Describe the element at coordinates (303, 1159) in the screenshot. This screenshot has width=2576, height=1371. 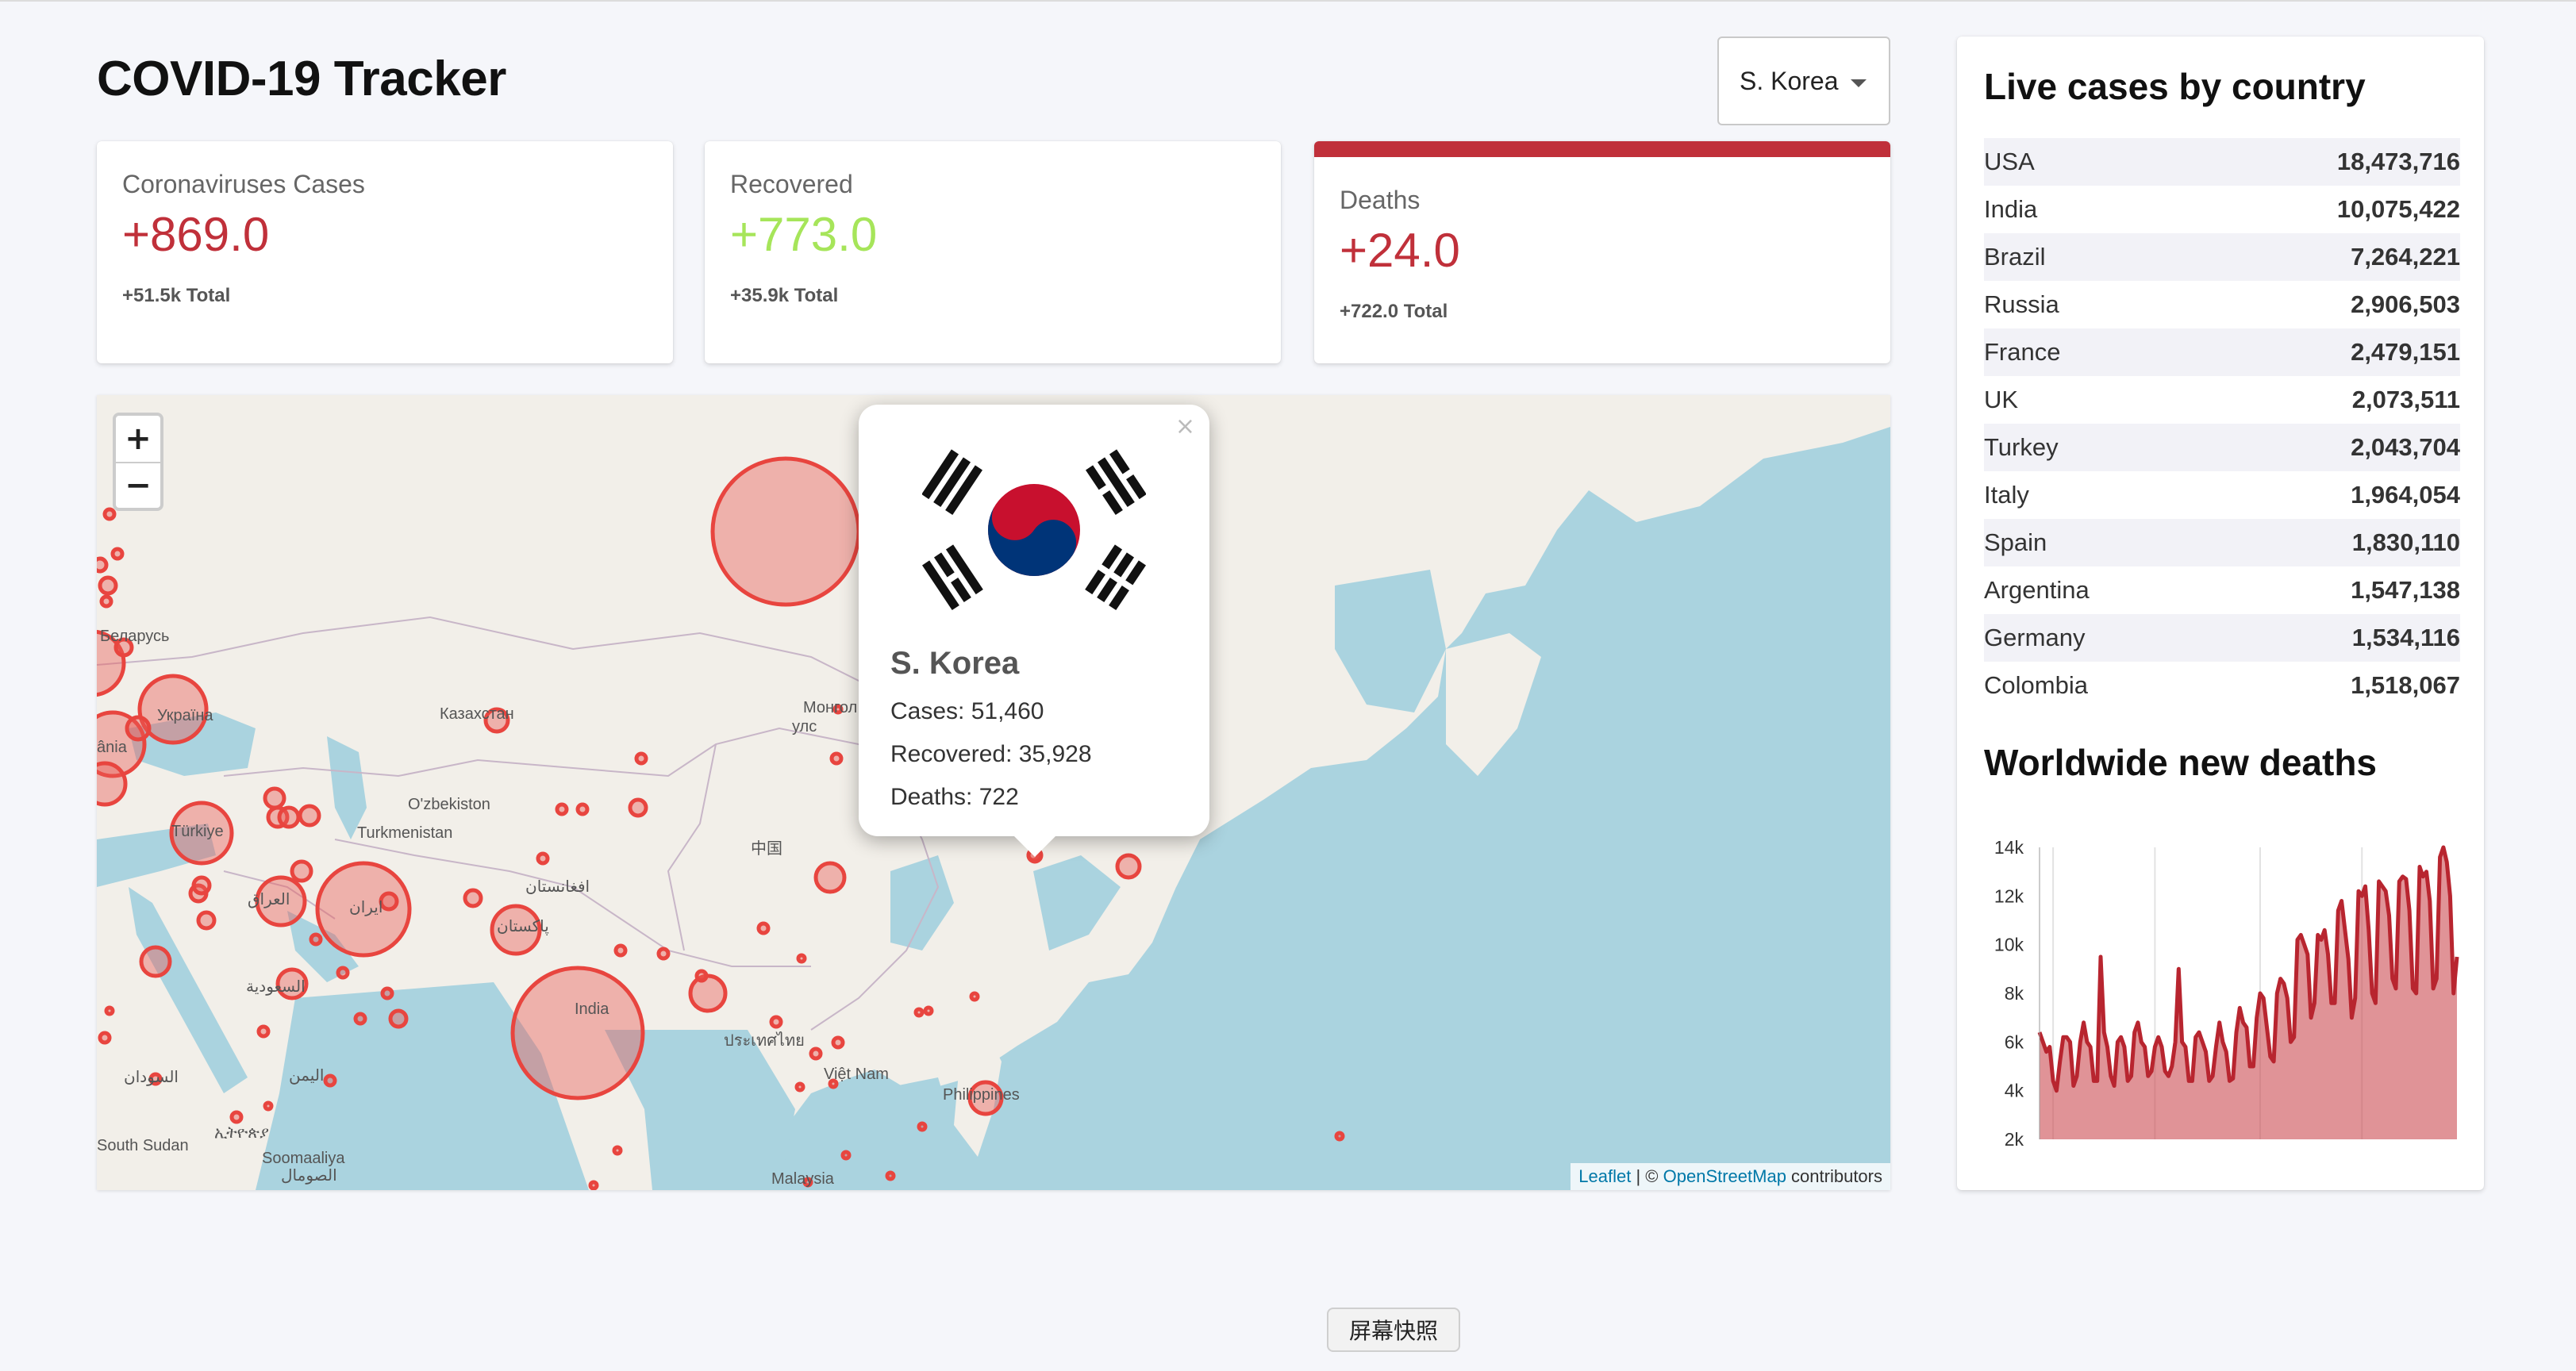
I see `map-label-somalia: Soomaaliya` at that location.